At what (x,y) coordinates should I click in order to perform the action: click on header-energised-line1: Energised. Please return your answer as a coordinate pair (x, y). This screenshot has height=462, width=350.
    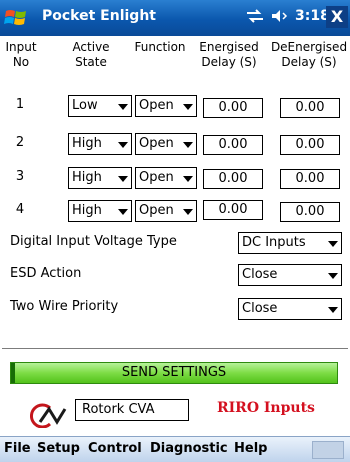
    Looking at the image, I should click on (229, 47).